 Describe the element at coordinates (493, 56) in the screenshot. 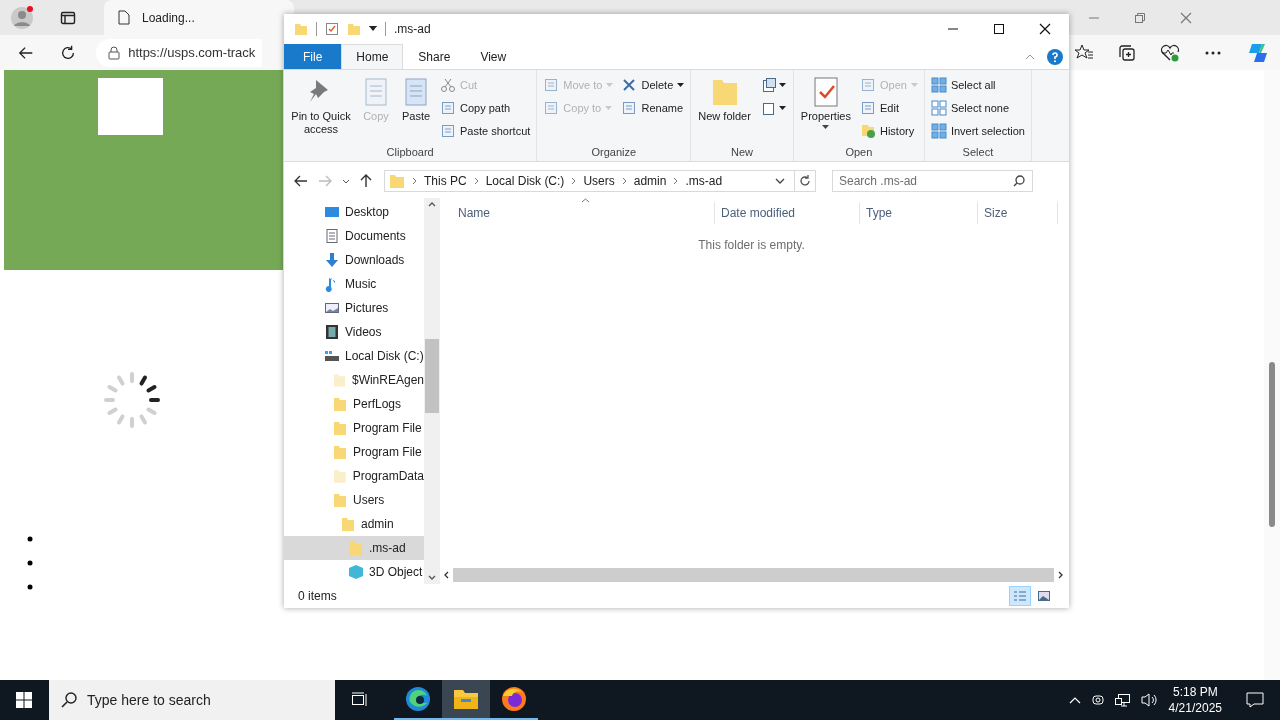

I see `ribbon-tab: View` at that location.